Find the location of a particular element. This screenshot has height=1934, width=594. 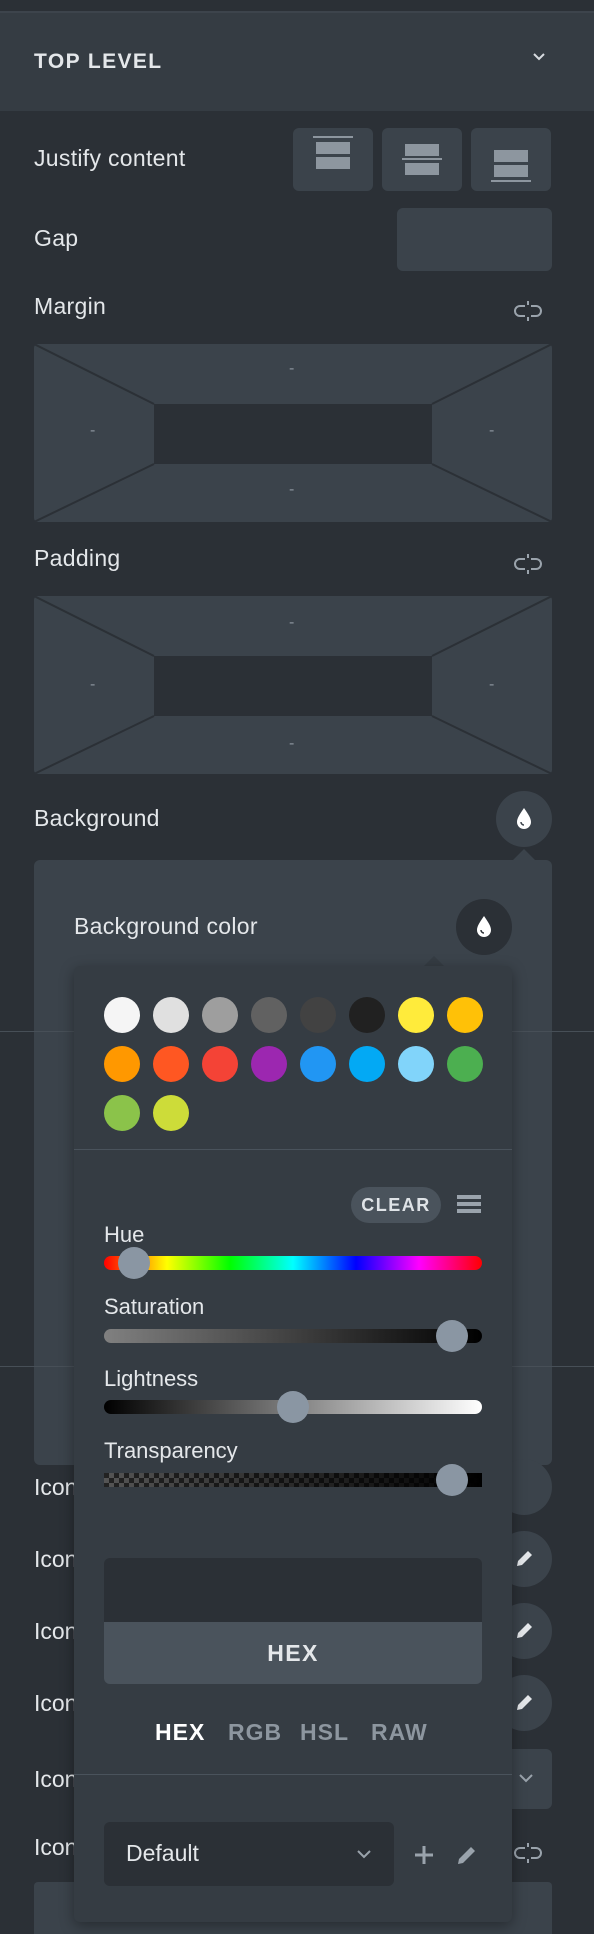

mode-hsl-tab: HSL is located at coordinates (324, 1732).